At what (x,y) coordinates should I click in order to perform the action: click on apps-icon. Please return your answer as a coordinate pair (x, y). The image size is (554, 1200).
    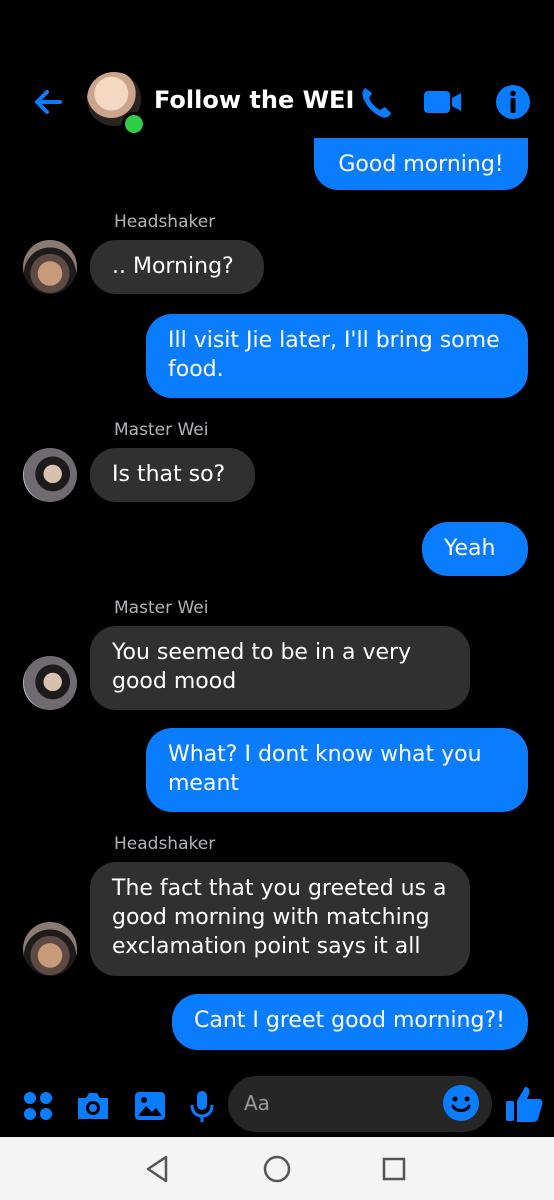
    Looking at the image, I should click on (38, 1106).